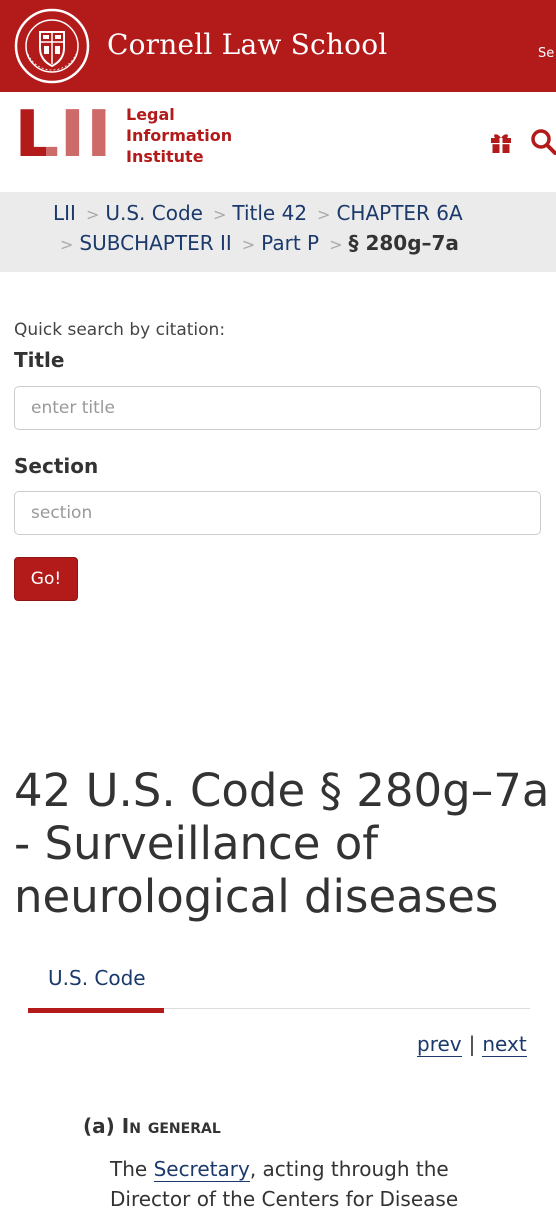 This screenshot has width=556, height=1214. I want to click on tab-us-code: U.S. Code, so click(97, 978).